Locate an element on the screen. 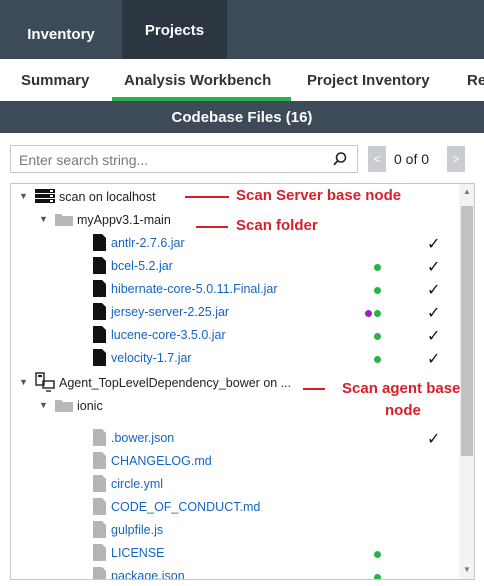 This screenshot has width=484, height=586. tree-node-file: CHANGELOG.md is located at coordinates (235, 461).